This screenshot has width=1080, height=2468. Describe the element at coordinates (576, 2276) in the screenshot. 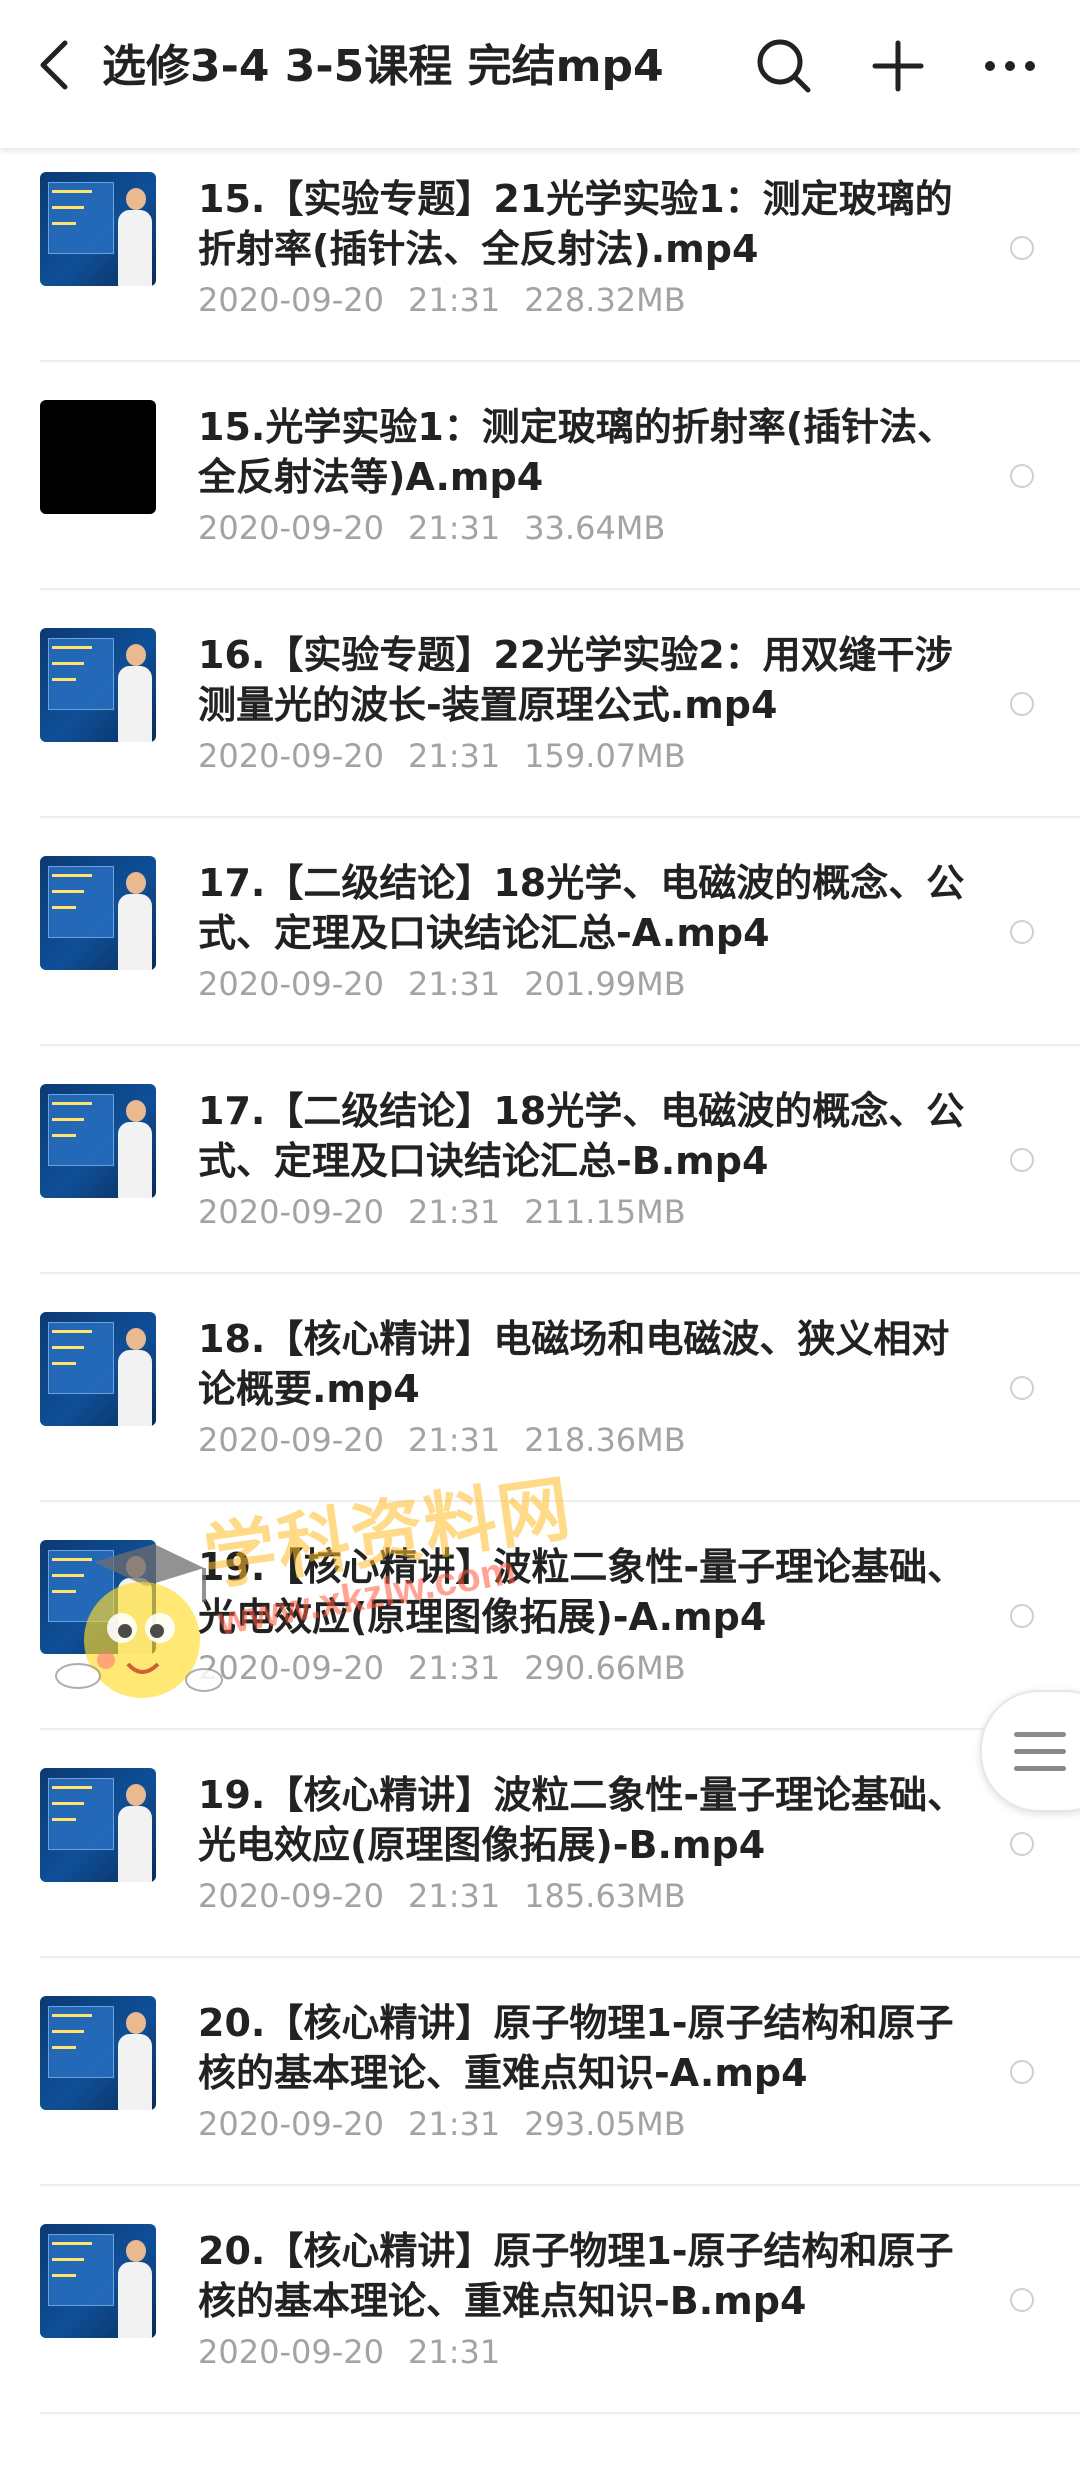

I see `file-name: 20.【核心精讲】原子物理1-原子结构和原子核的基本理论、重难点知识-B.mp4` at that location.